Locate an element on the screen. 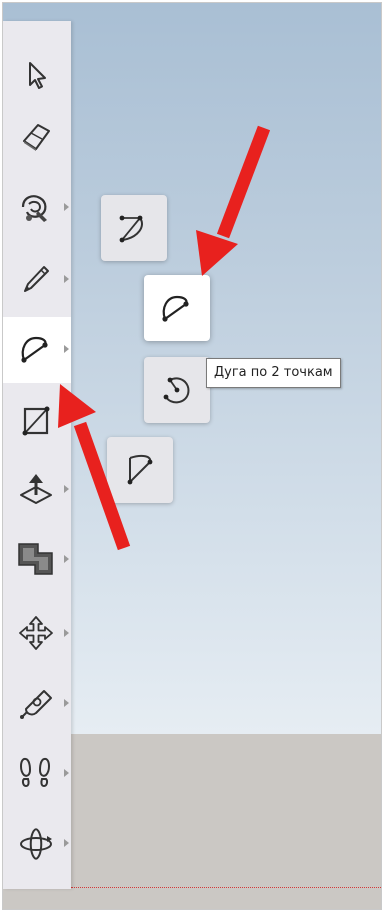 This screenshot has height=914, width=385. eraser-tool-button is located at coordinates (37, 137).